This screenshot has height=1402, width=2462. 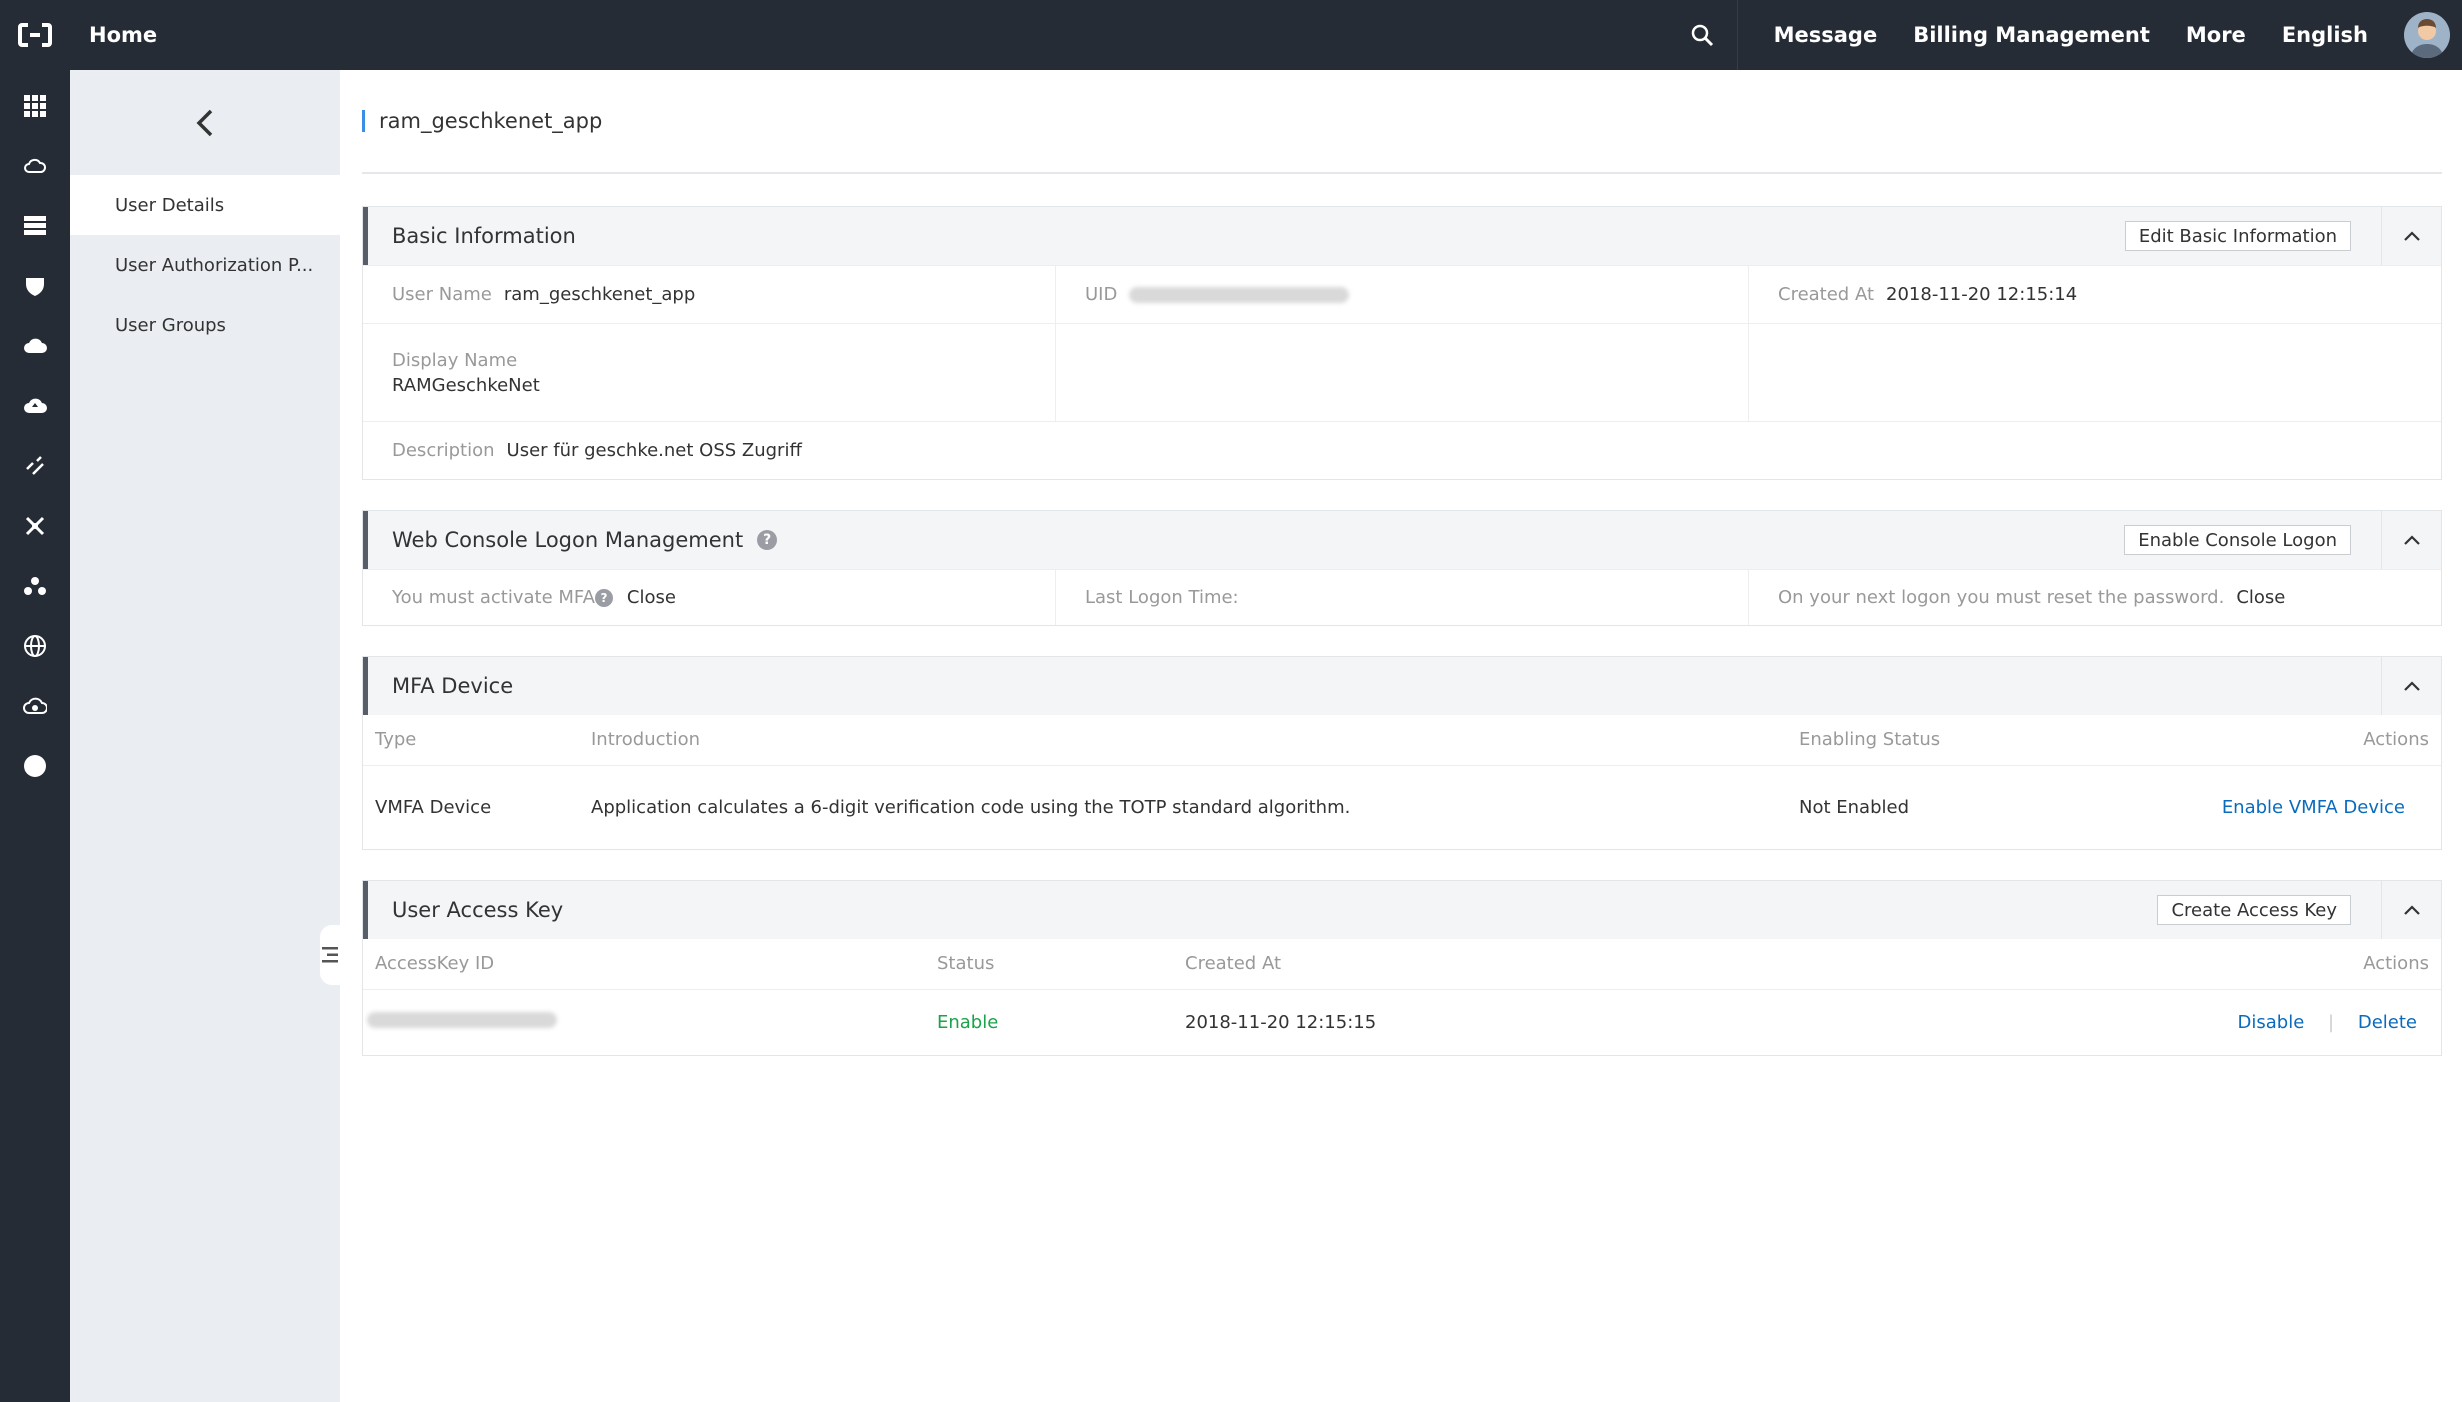 I want to click on panel-title: Basic Information, so click(x=484, y=236).